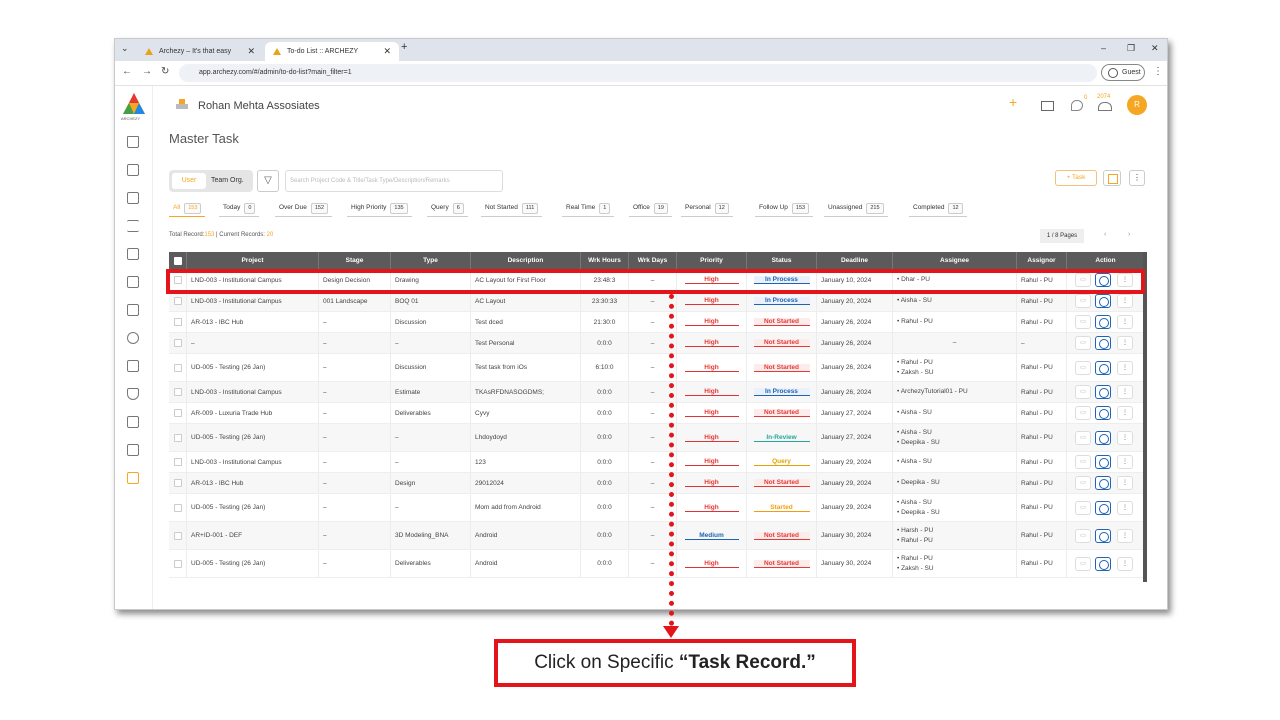  I want to click on printer-icon, so click(133, 338).